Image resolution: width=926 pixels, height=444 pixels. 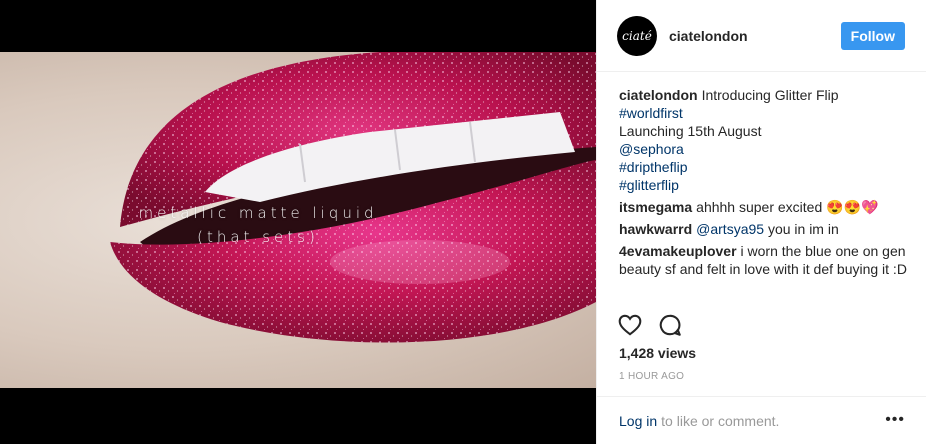 I want to click on hashtag-link: #glitterflip, so click(x=764, y=185).